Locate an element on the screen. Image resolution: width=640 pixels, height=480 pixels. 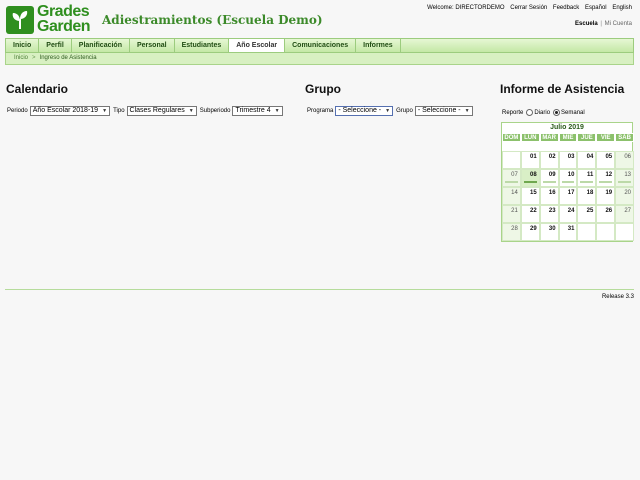
nav-perfil: Perfil is located at coordinates (55, 45).